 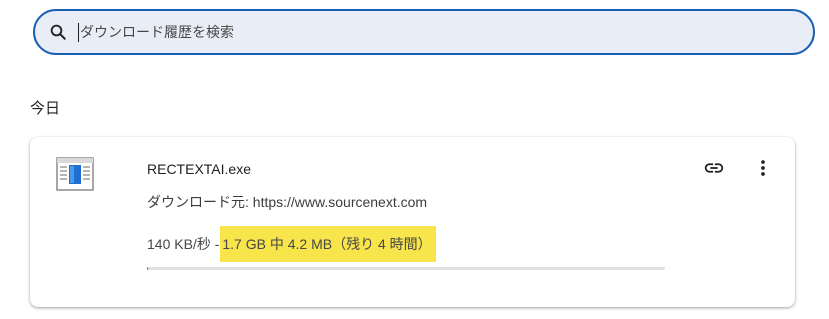 I want to click on download-speed-text: 140 KB/秒 -, so click(x=183, y=244).